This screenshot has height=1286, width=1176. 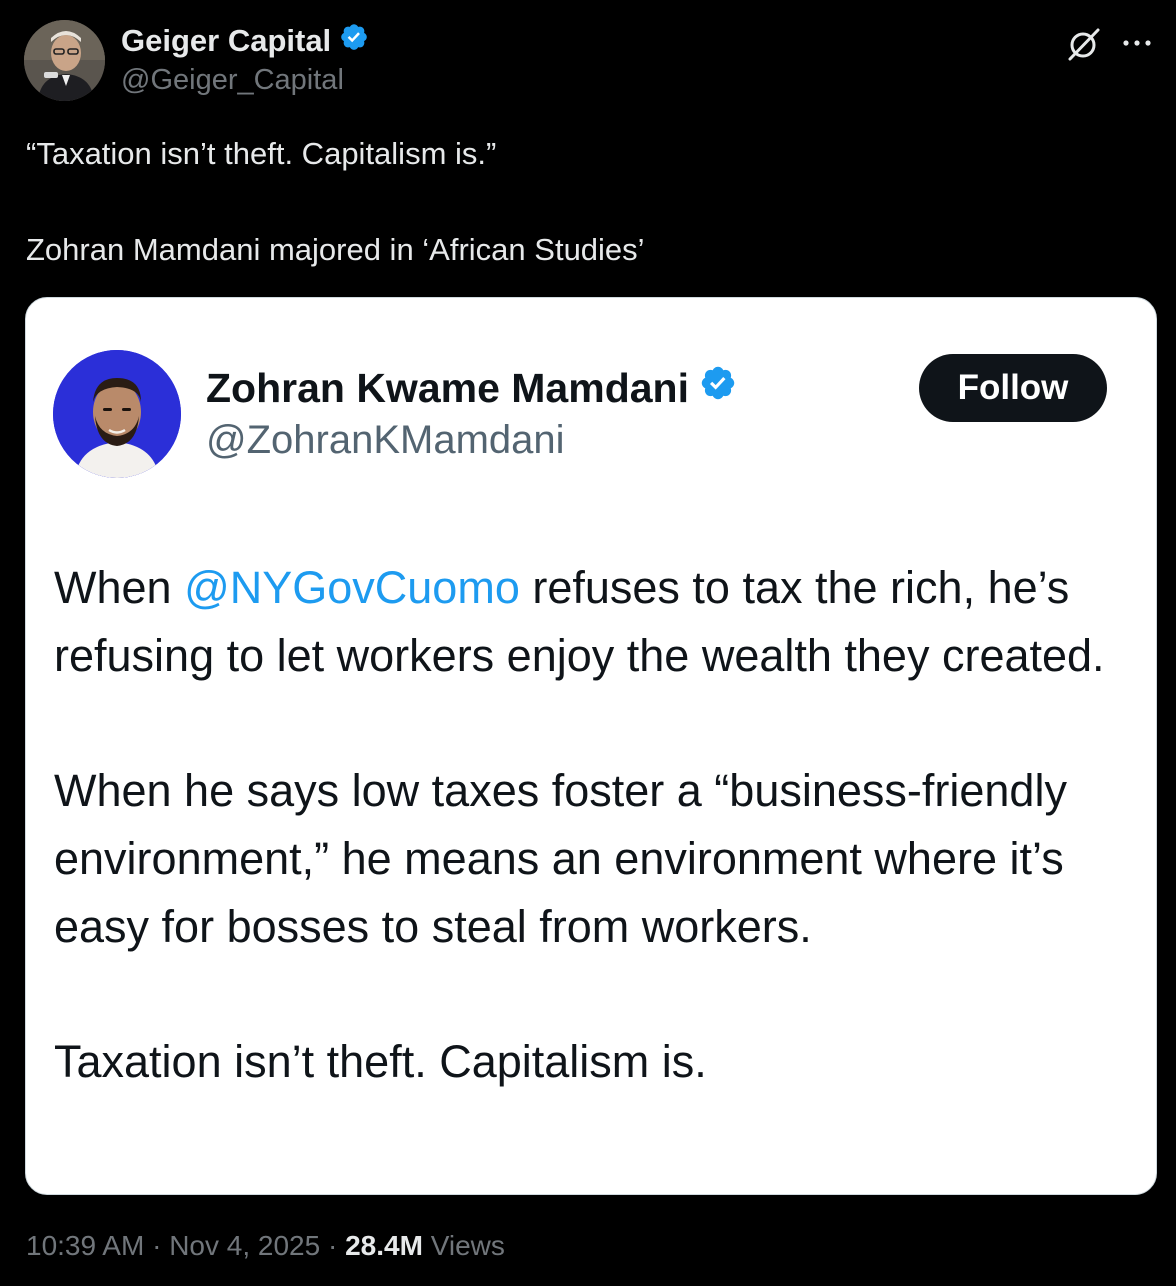 I want to click on tweet-meta: 10:39 AM · Nov 4, 2025 · 28.4M Views, so click(x=265, y=1246).